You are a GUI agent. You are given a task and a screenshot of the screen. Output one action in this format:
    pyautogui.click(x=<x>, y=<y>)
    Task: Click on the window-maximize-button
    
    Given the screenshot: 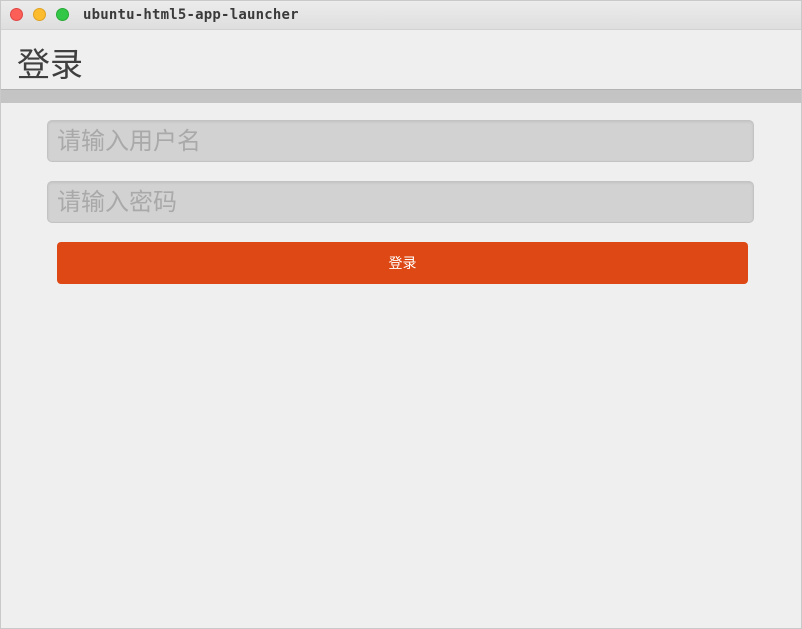 What is the action you would take?
    pyautogui.click(x=62, y=14)
    